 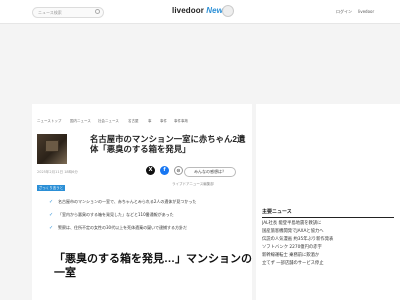 What do you see at coordinates (57, 172) in the screenshot?
I see `article-date: 2025年2月11日 18時6分` at bounding box center [57, 172].